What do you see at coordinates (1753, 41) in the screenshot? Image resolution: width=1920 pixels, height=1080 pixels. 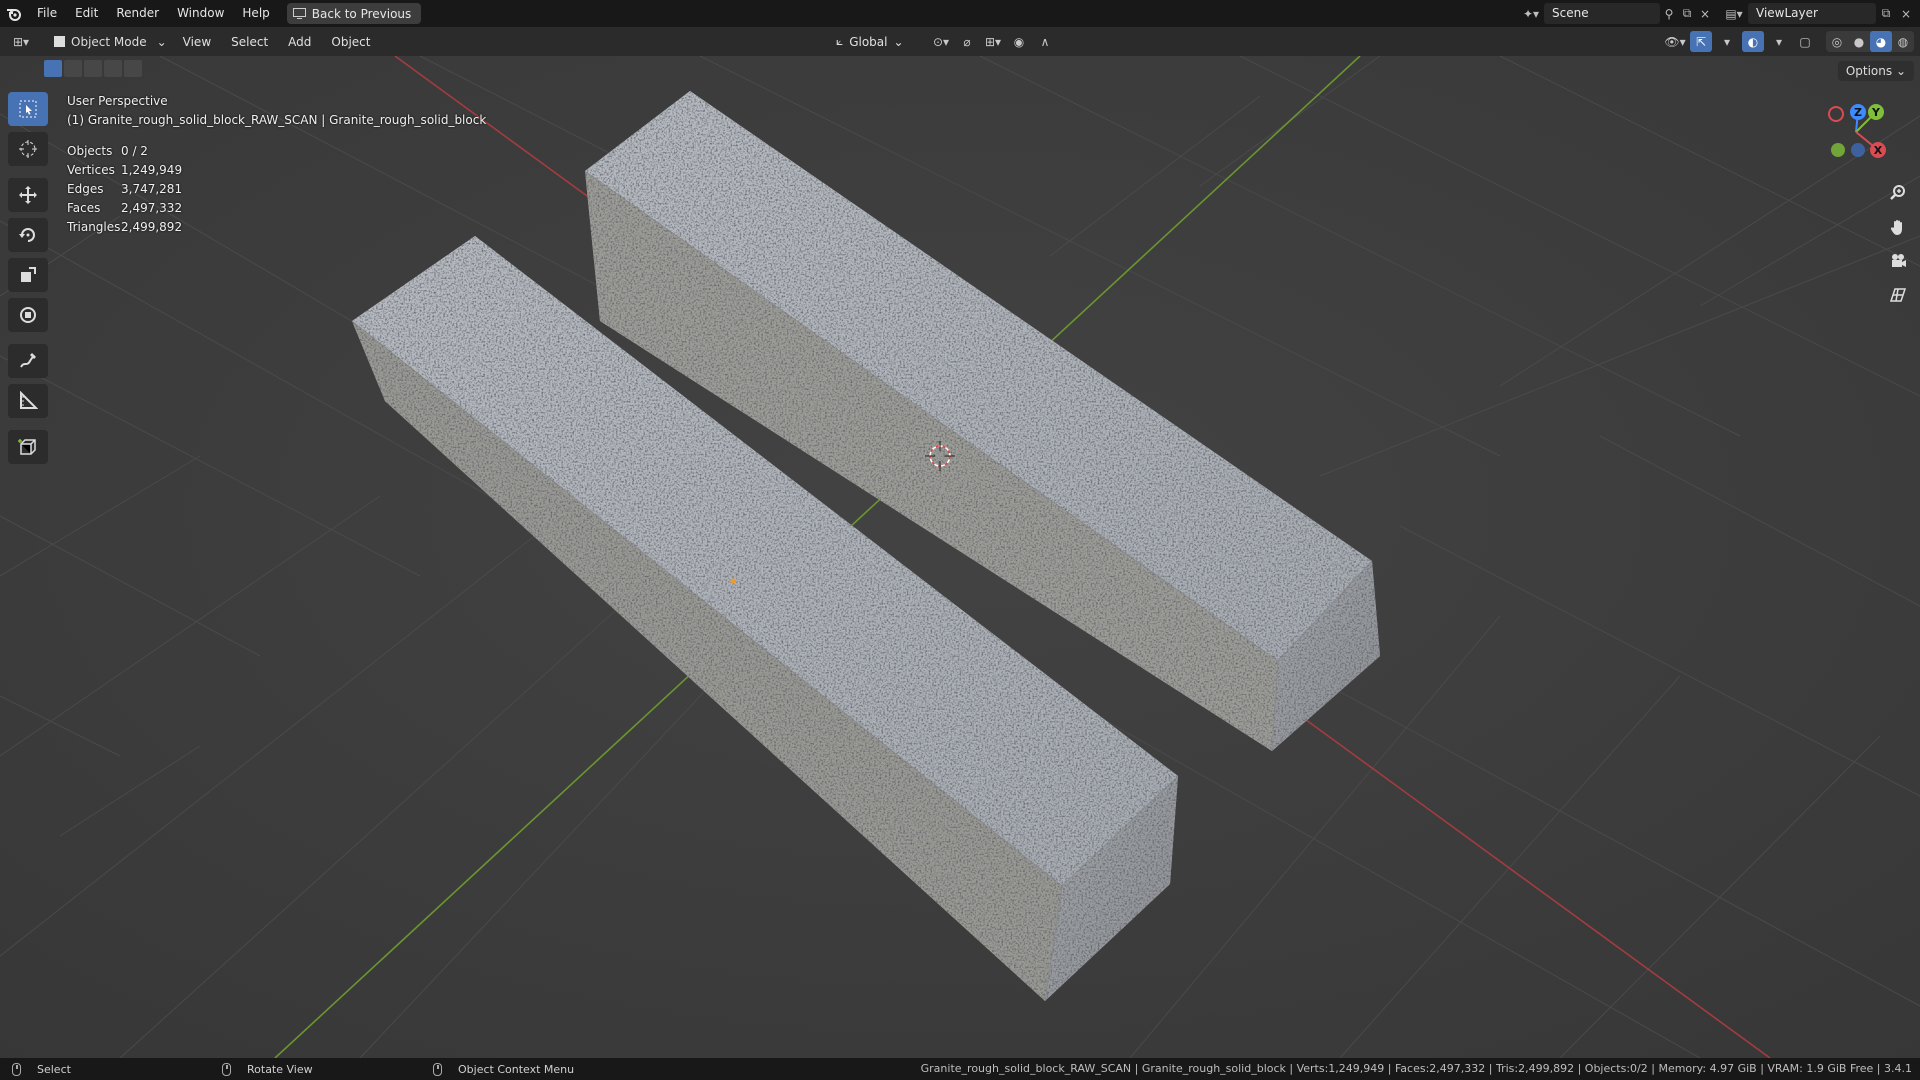 I see `overlays-toggle-icon: ◐` at bounding box center [1753, 41].